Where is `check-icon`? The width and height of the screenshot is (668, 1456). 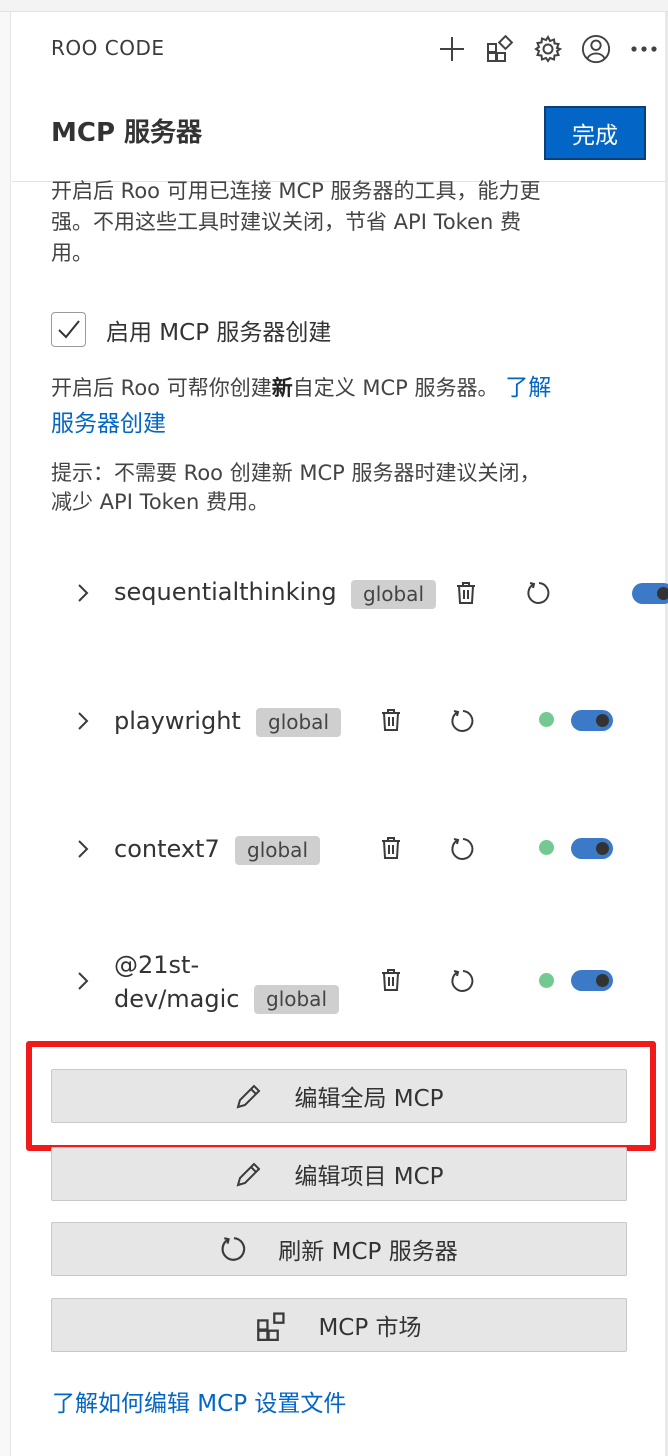
check-icon is located at coordinates (68, 328).